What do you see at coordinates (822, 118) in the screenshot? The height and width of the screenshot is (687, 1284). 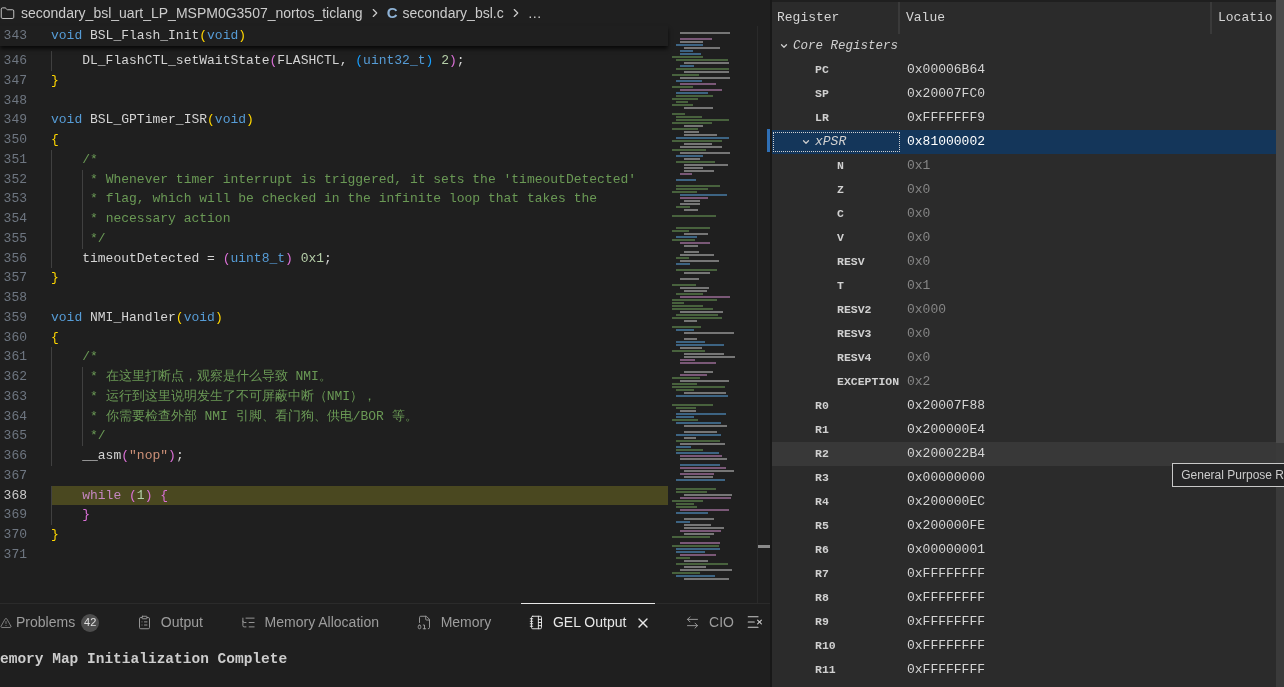 I see `register-name: LR` at bounding box center [822, 118].